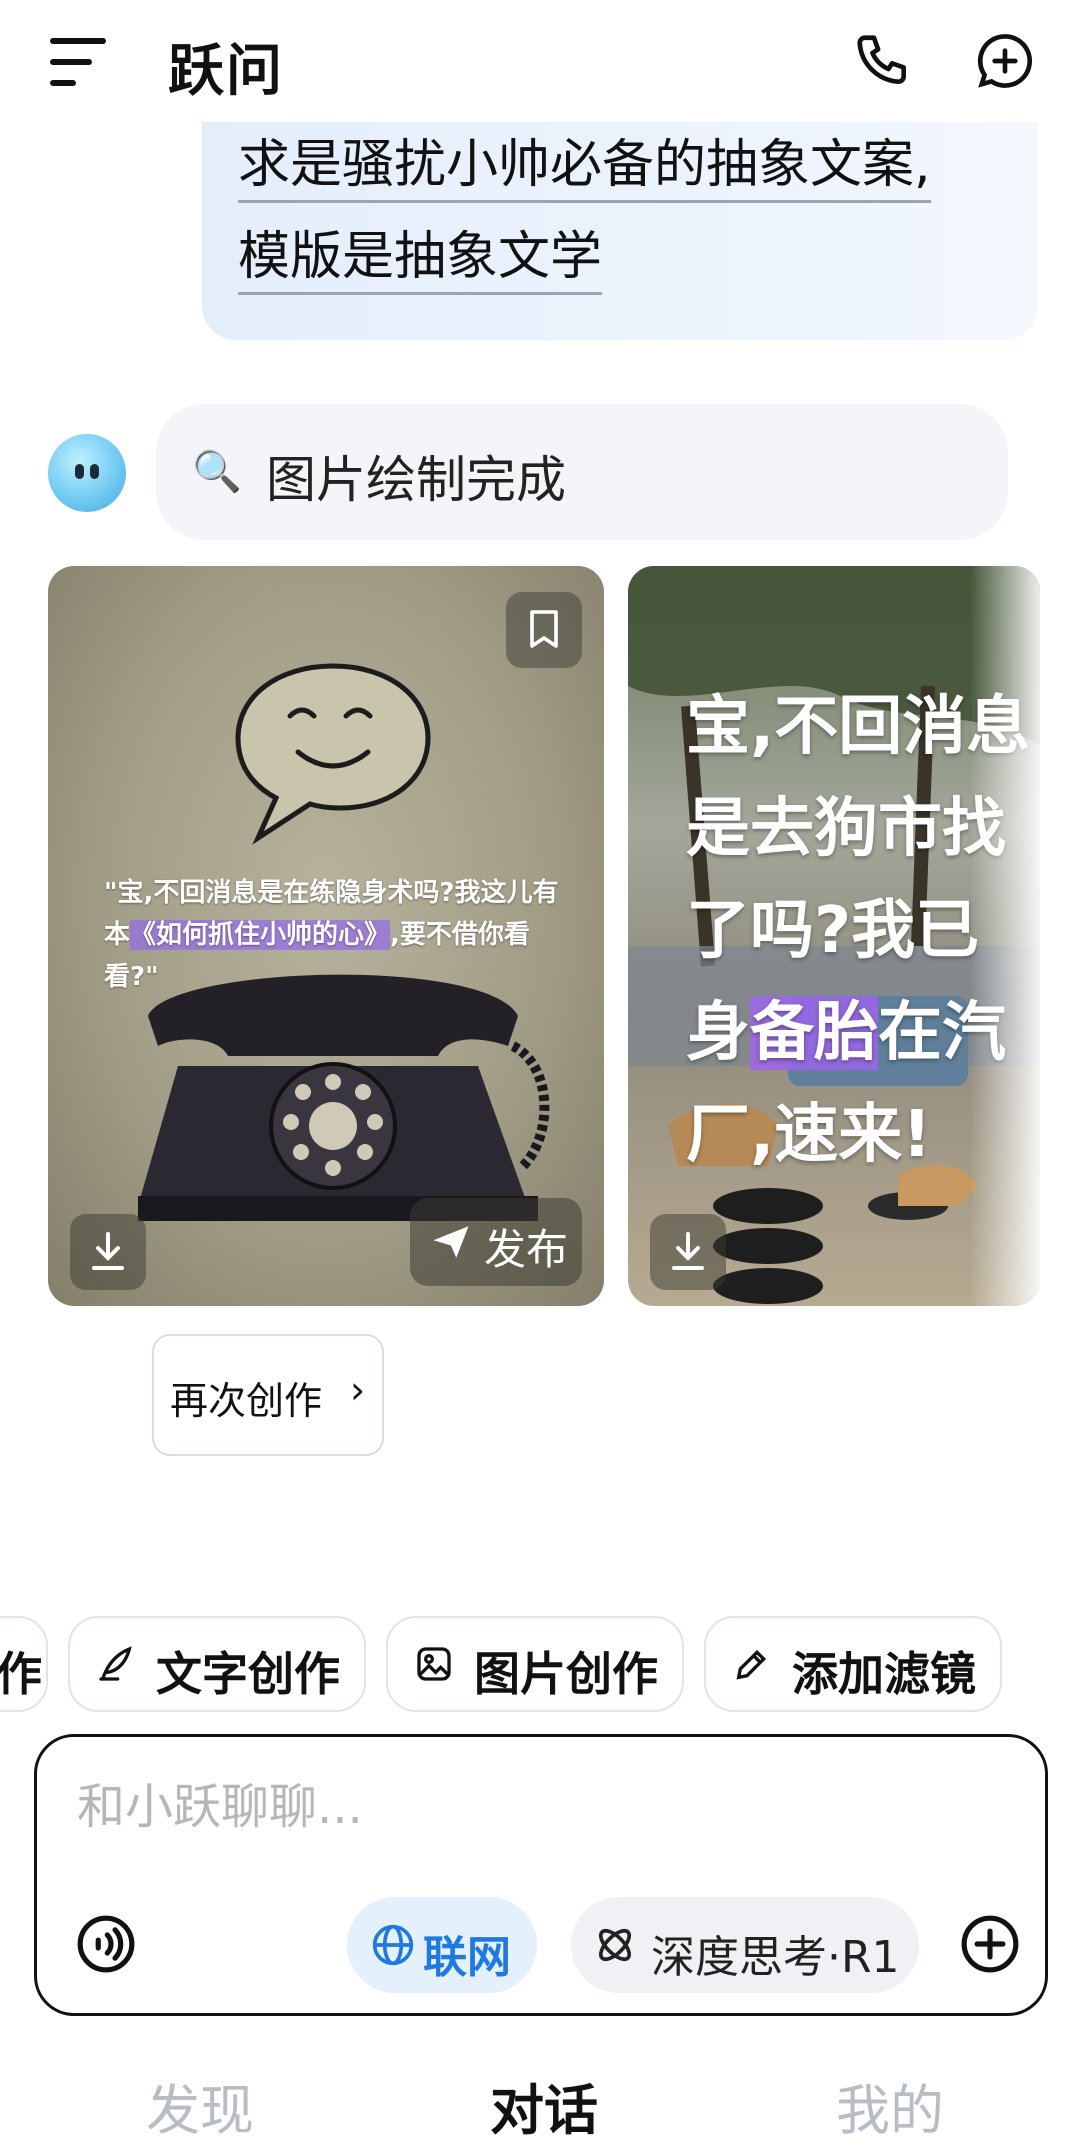 The height and width of the screenshot is (2145, 1080). Describe the element at coordinates (884, 1674) in the screenshot. I see `quick-action-label: 添加滤镜` at that location.